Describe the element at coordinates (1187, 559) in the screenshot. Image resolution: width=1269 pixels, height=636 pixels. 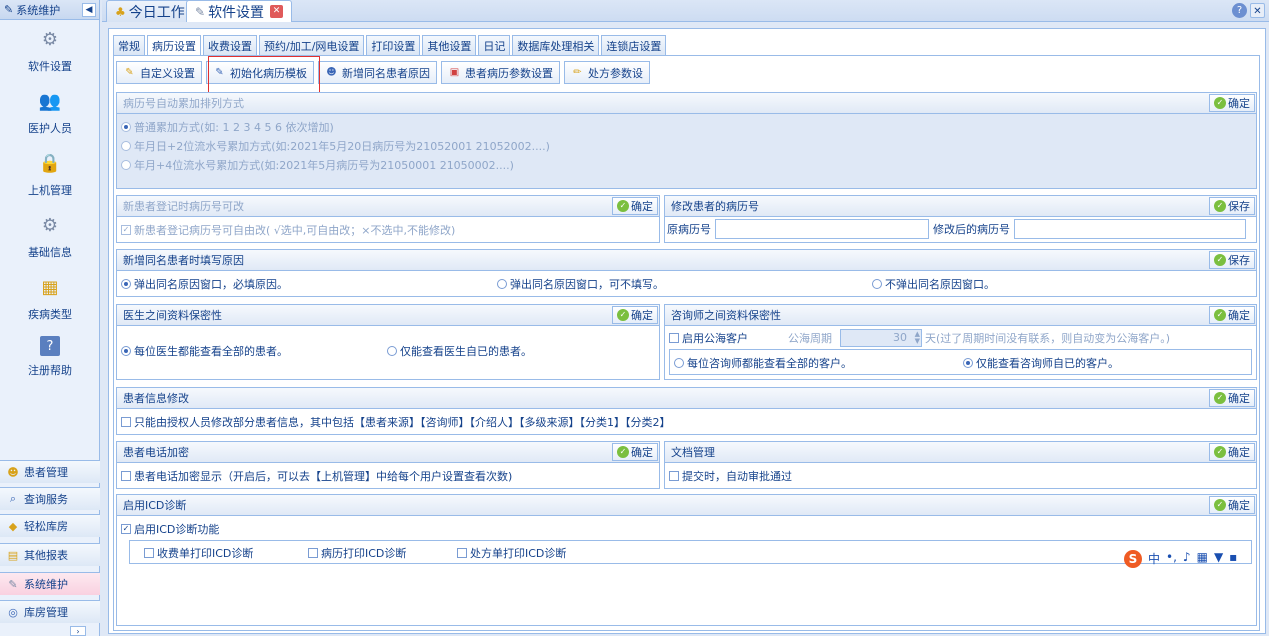
I see `microphone-icon: ♪` at that location.